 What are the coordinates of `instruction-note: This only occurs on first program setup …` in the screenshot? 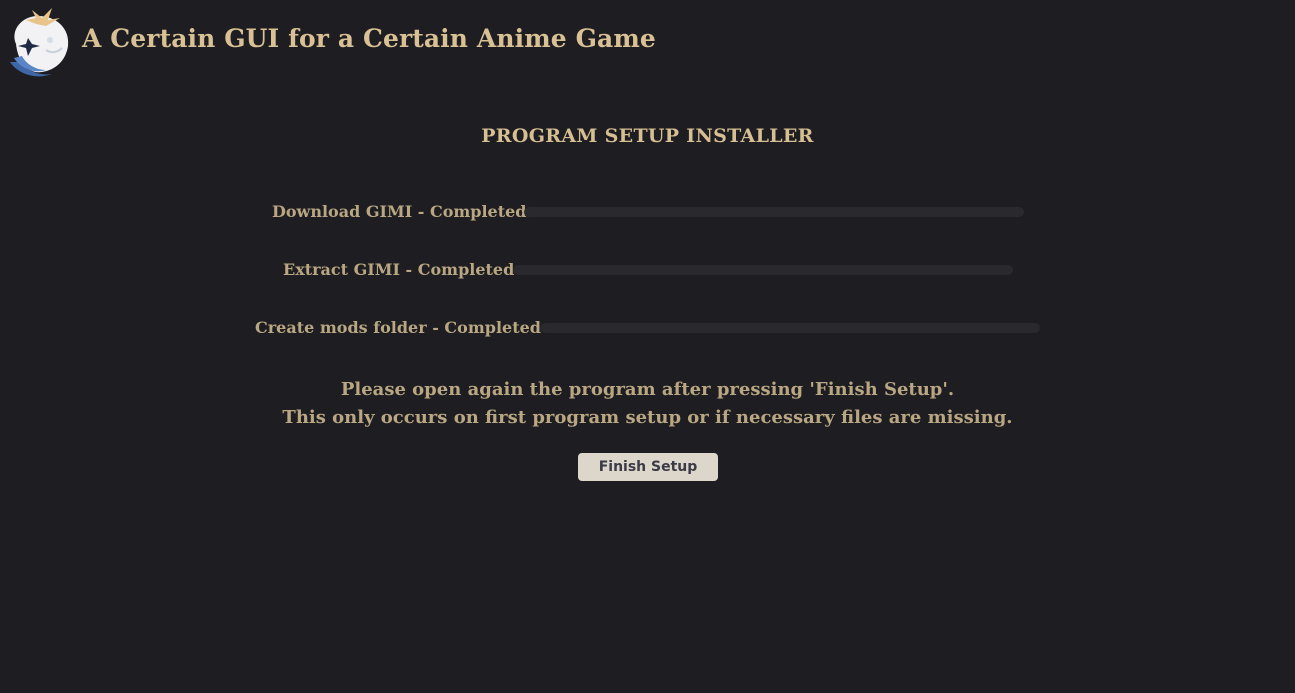 It's located at (647, 417).